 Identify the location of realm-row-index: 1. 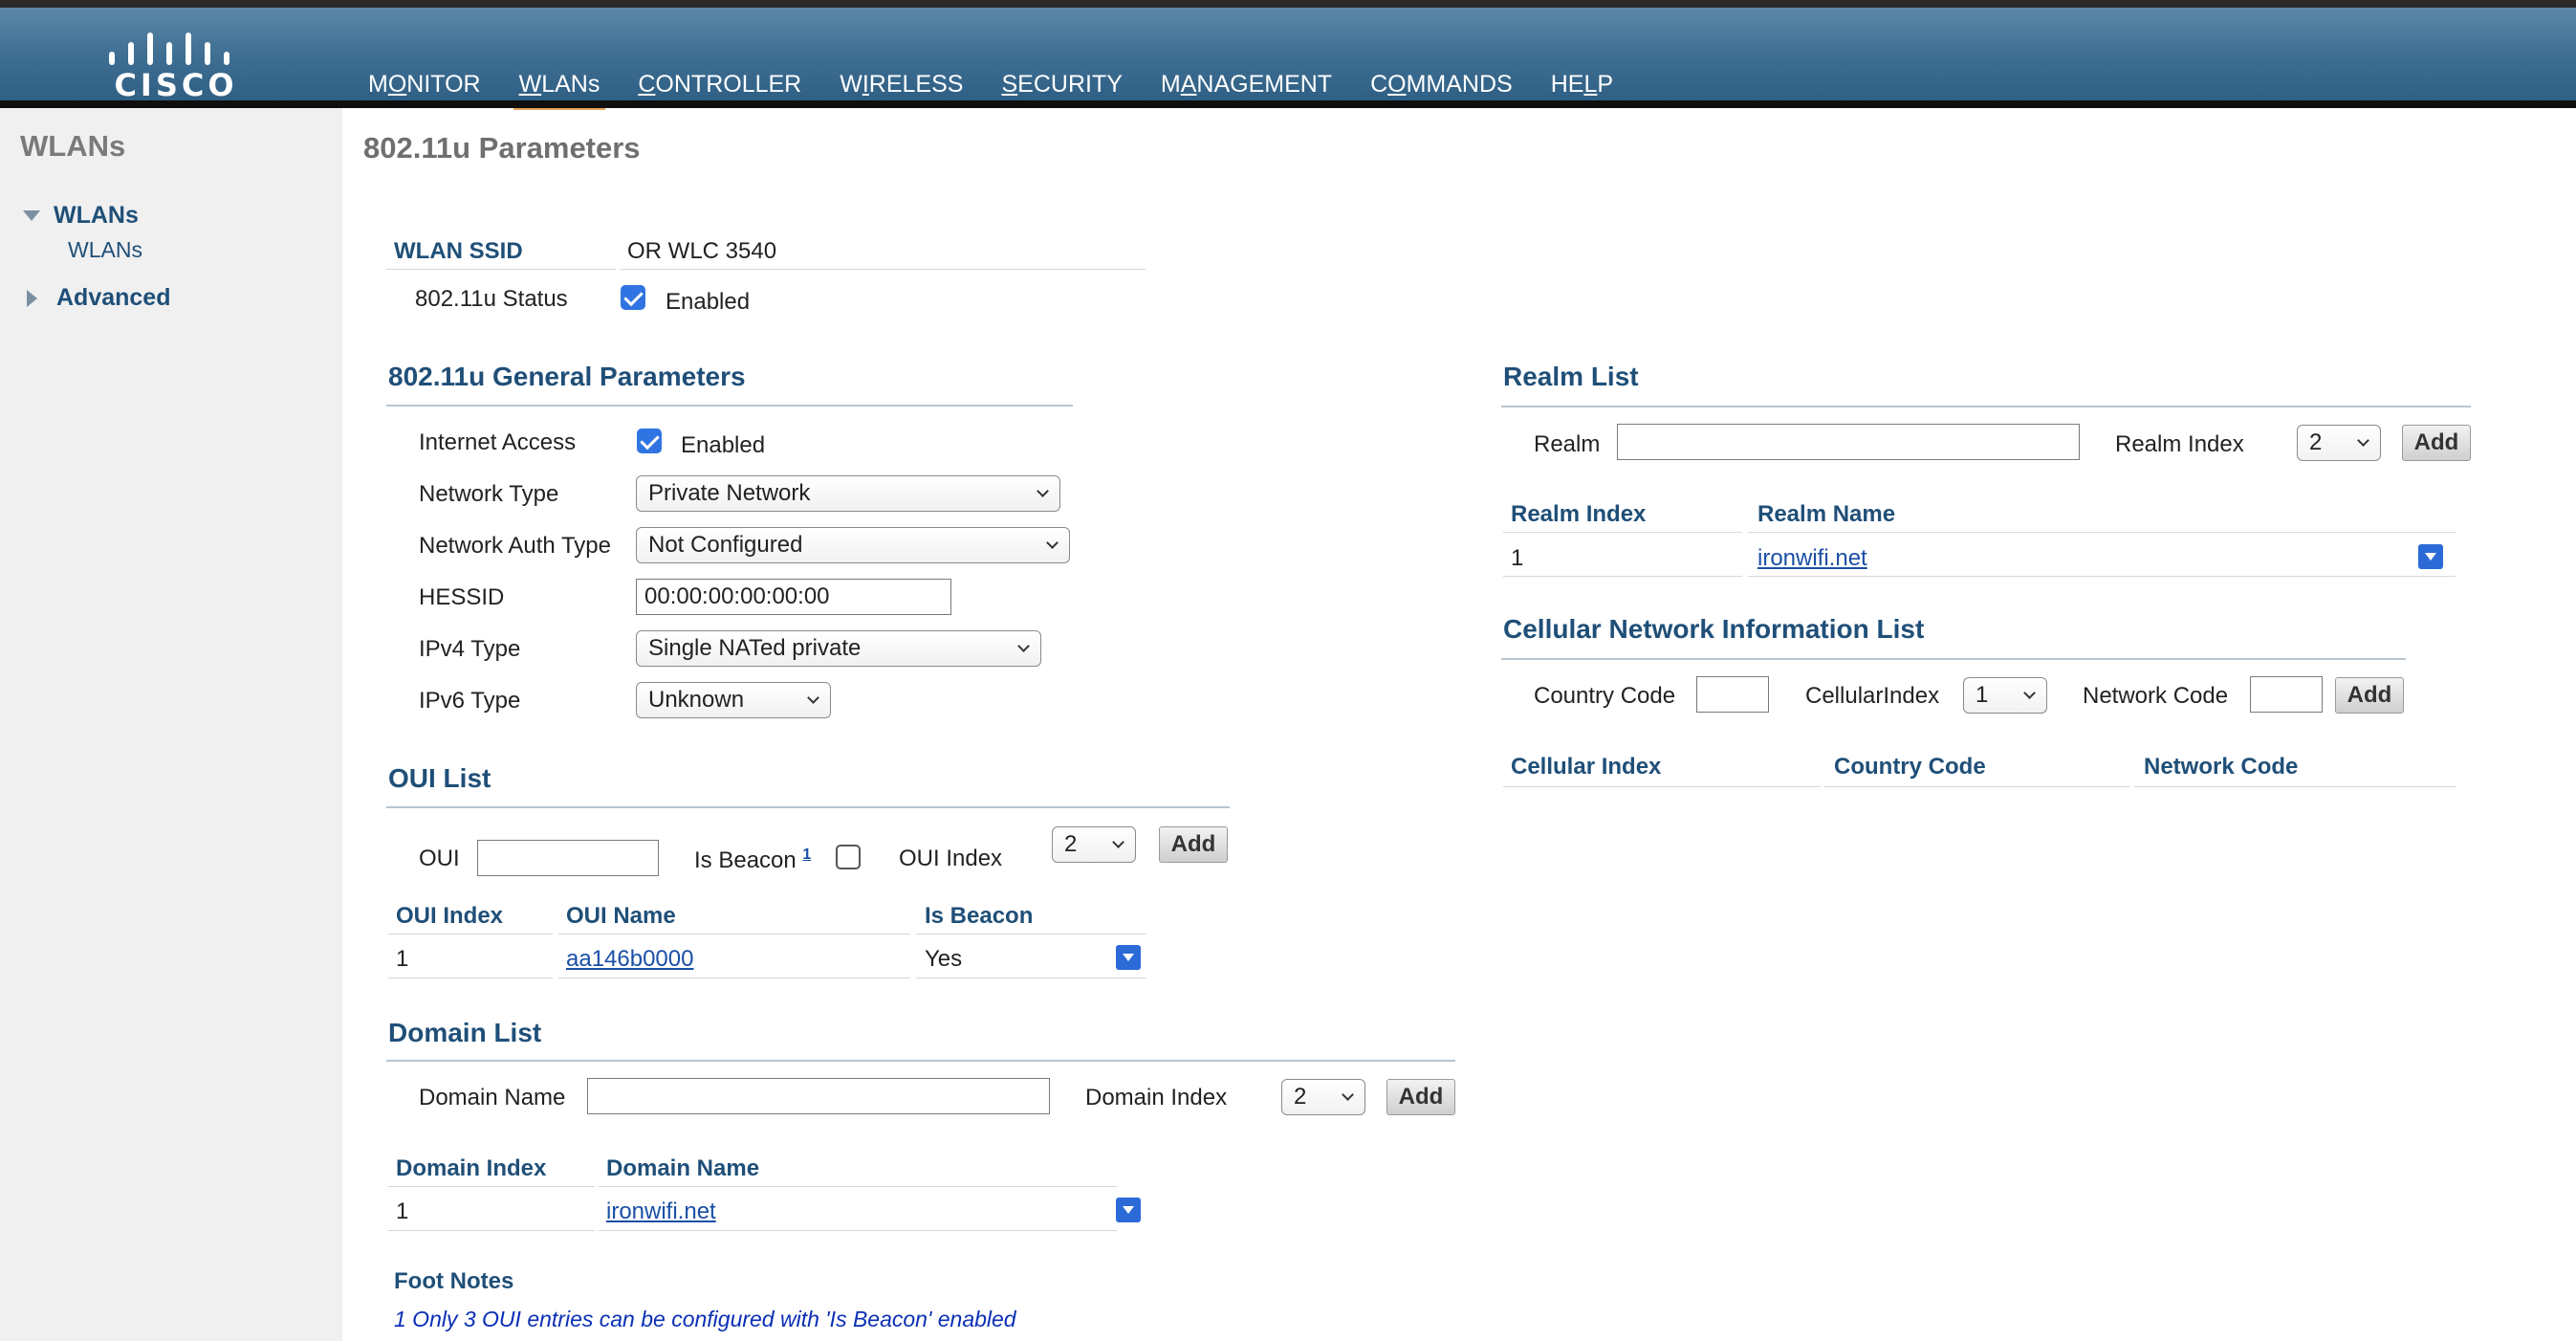
(1517, 558).